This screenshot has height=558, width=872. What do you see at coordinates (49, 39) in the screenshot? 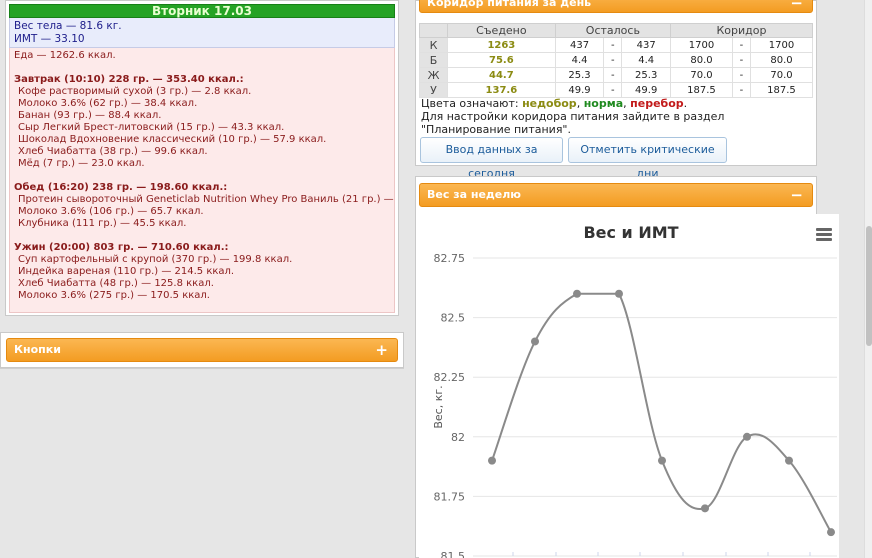
I see `bmi-text: ИМТ — 33.10` at bounding box center [49, 39].